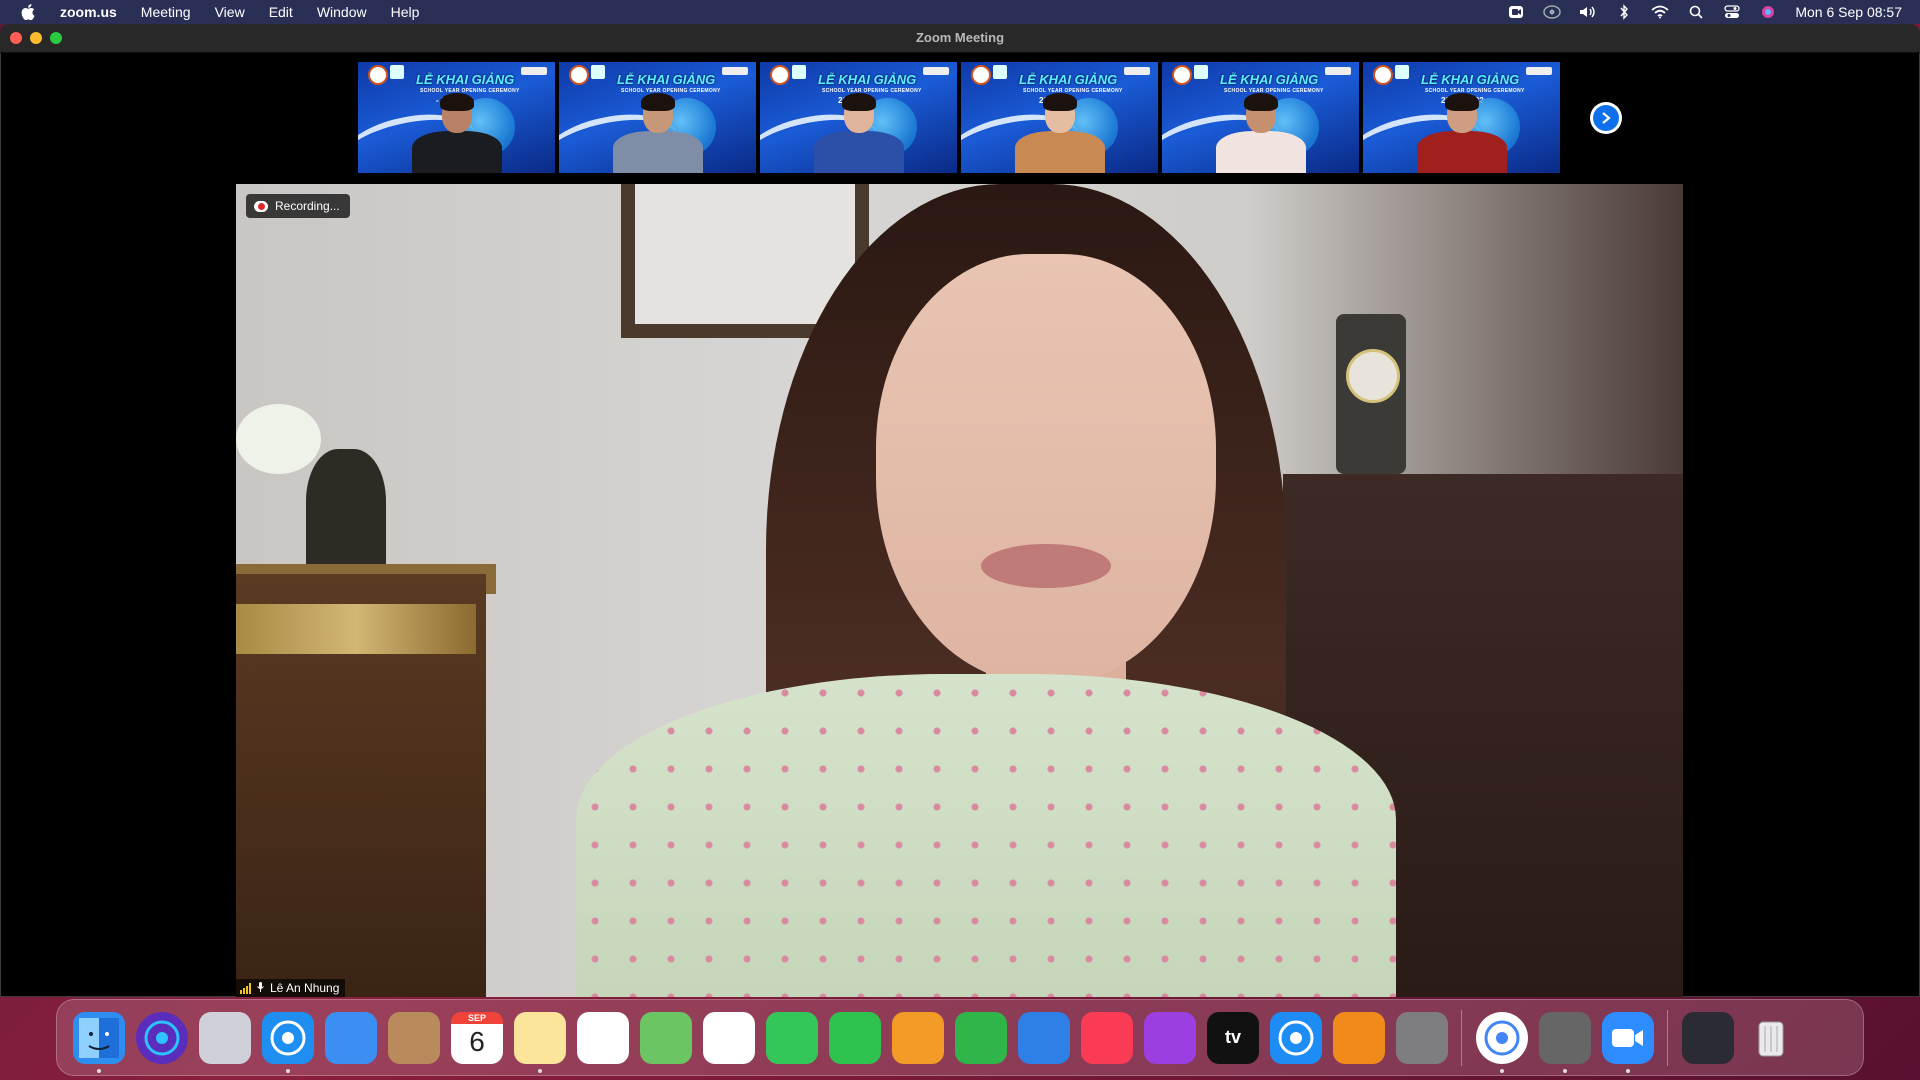 The width and height of the screenshot is (1920, 1080). I want to click on volume-icon, so click(1588, 12).